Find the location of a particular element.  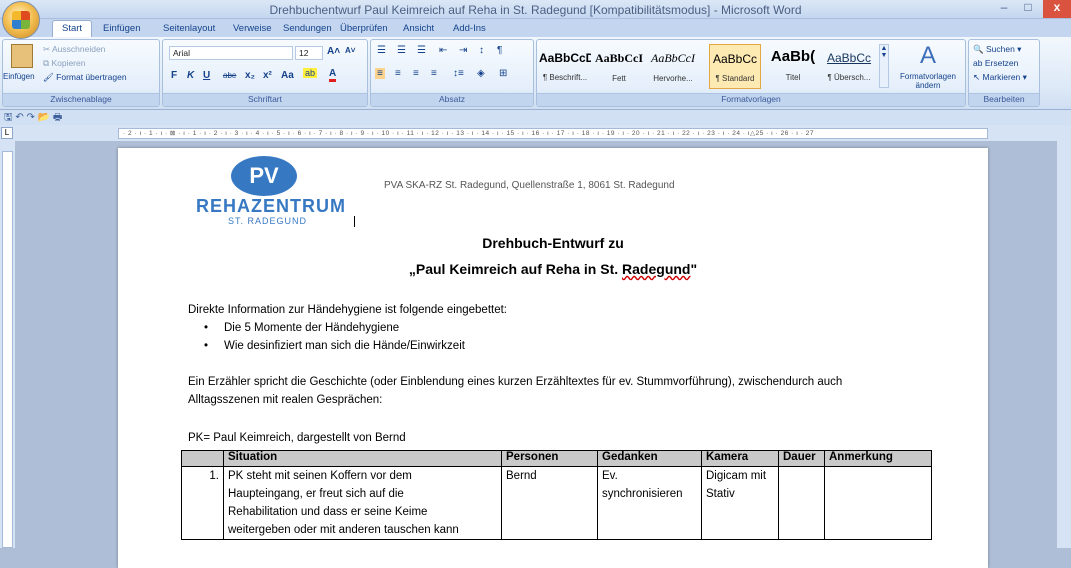

multilevel-list-icon: ☰ is located at coordinates (421, 50).